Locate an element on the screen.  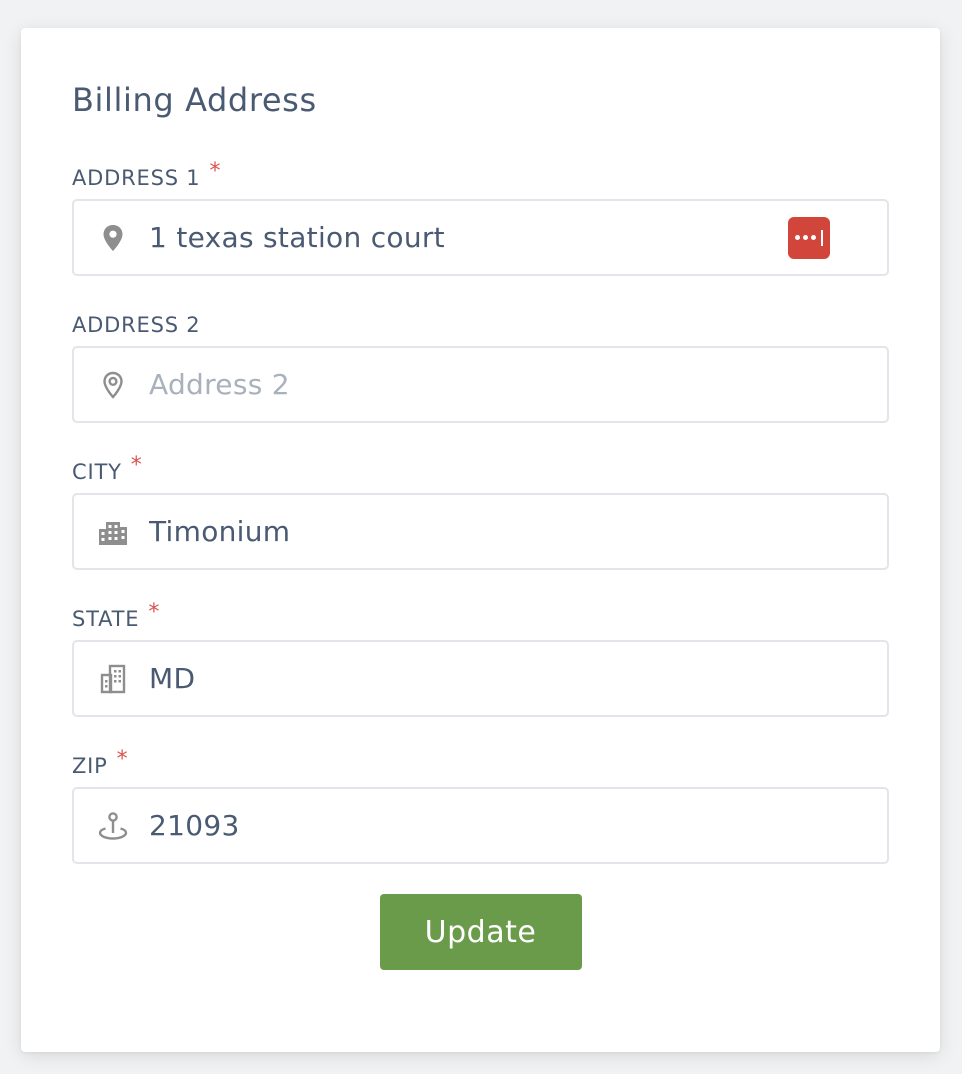
zip-input is located at coordinates (483, 825).